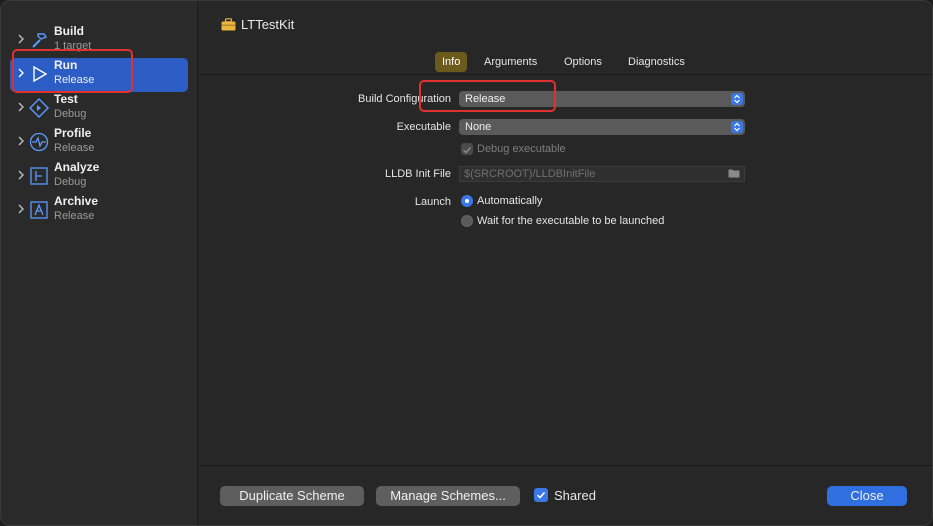 The height and width of the screenshot is (526, 933). What do you see at coordinates (570, 221) in the screenshot?
I see `launch-wait-label: Wait for the executable to be launched` at bounding box center [570, 221].